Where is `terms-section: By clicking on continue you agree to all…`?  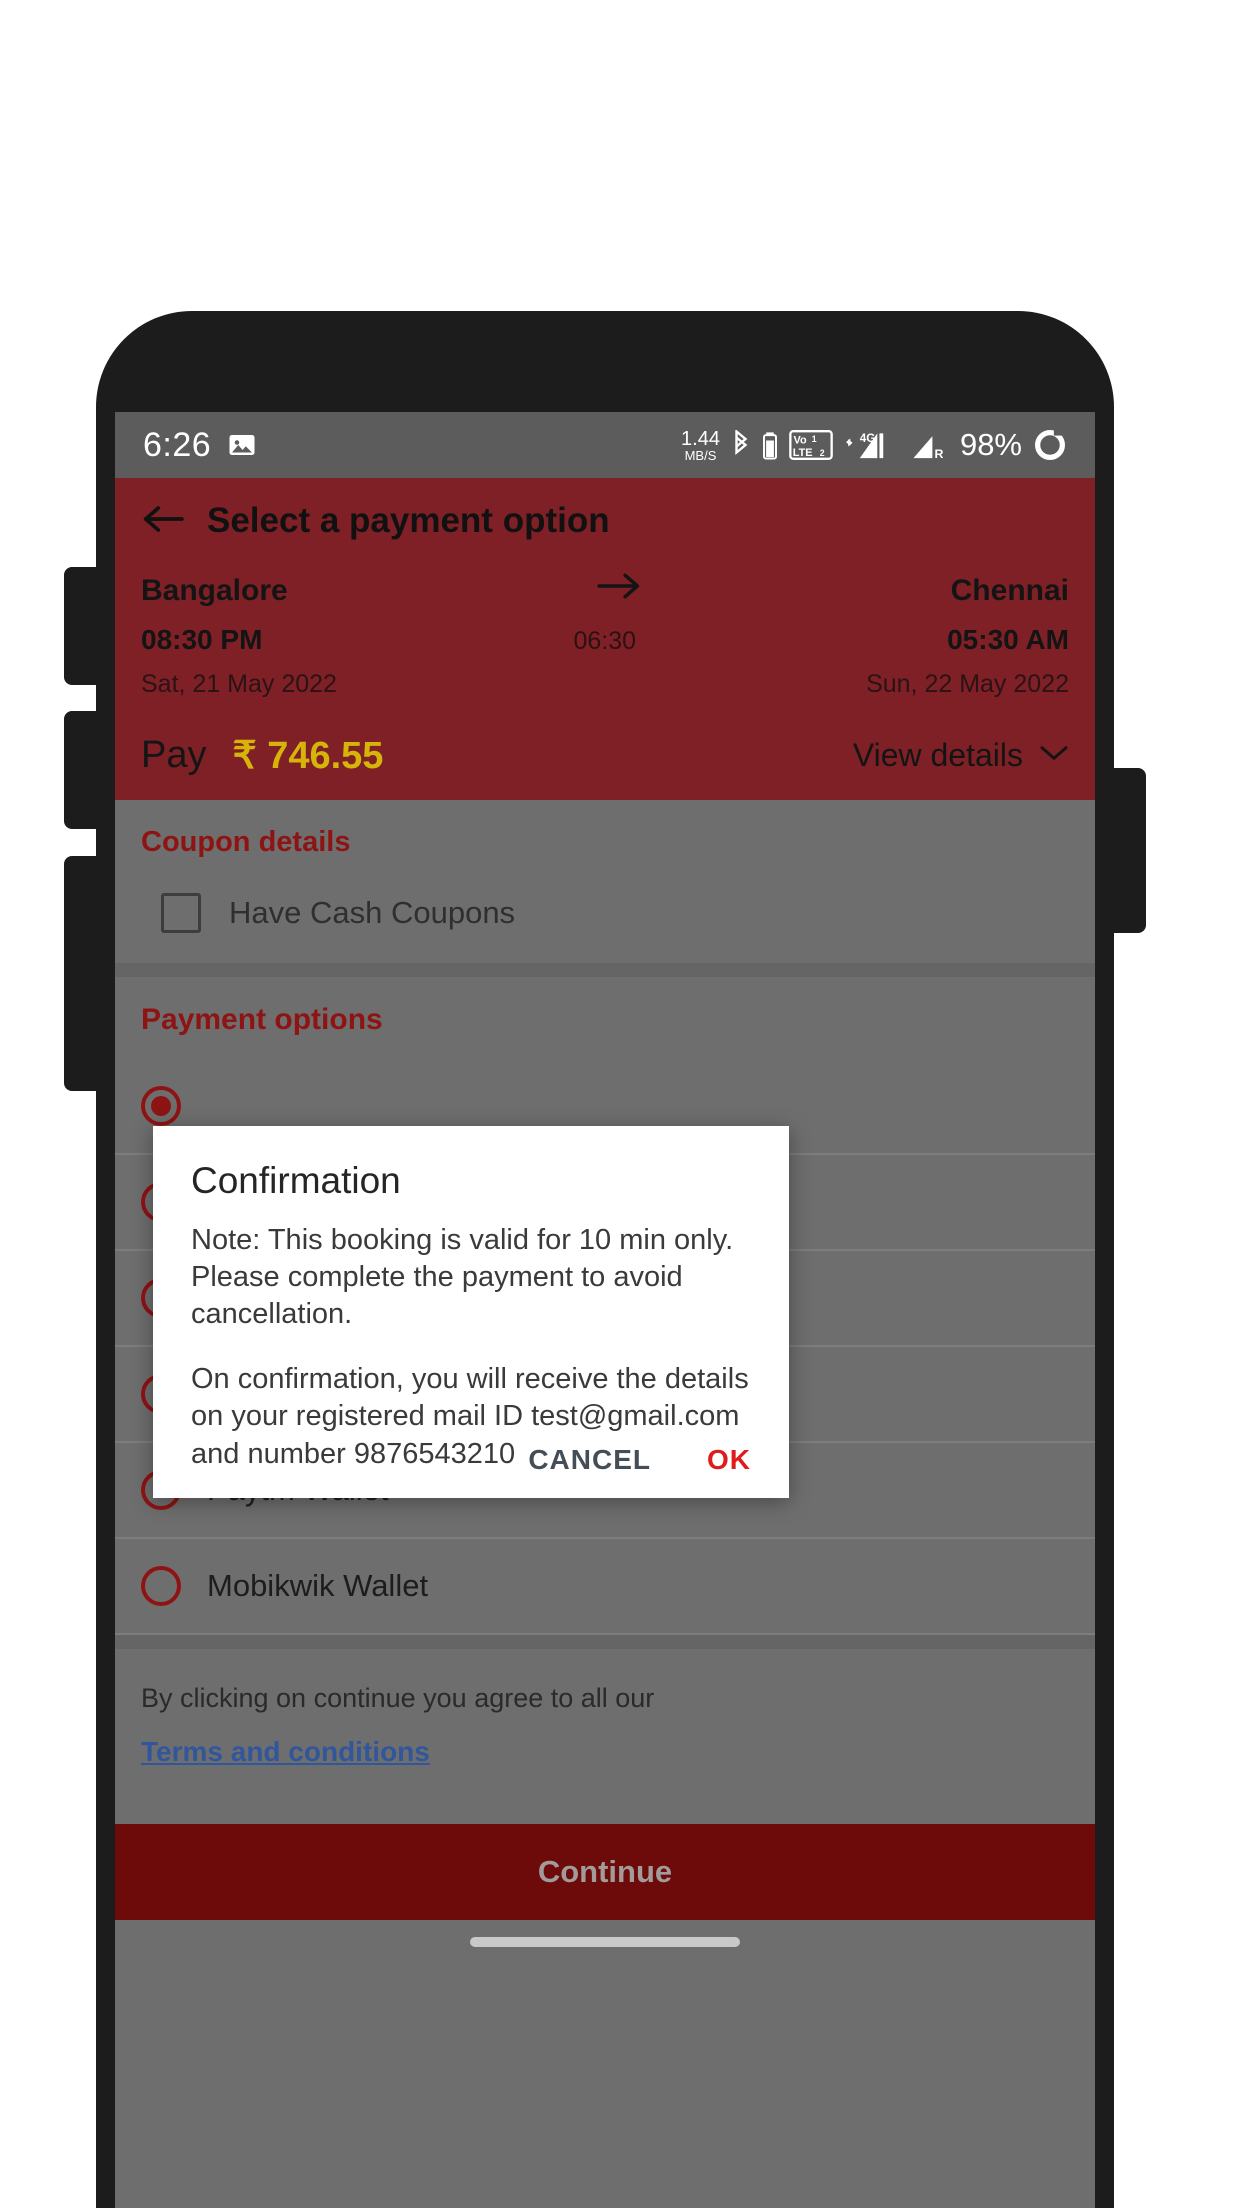 terms-section: By clicking on continue you agree to all… is located at coordinates (605, 1723).